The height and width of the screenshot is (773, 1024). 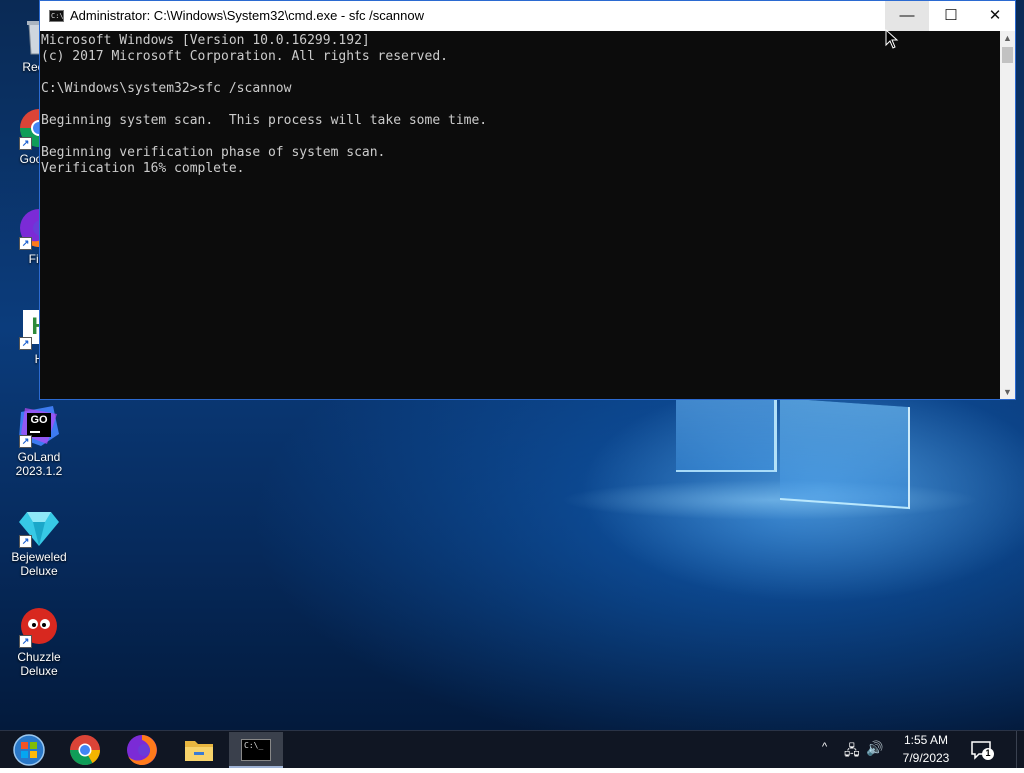 What do you see at coordinates (39, 420) in the screenshot?
I see `goland-logo-text: GO` at bounding box center [39, 420].